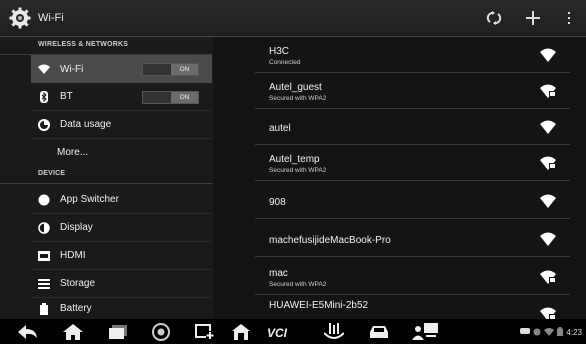 The width and height of the screenshot is (586, 344). Describe the element at coordinates (44, 69) in the screenshot. I see `wifi-icon` at that location.